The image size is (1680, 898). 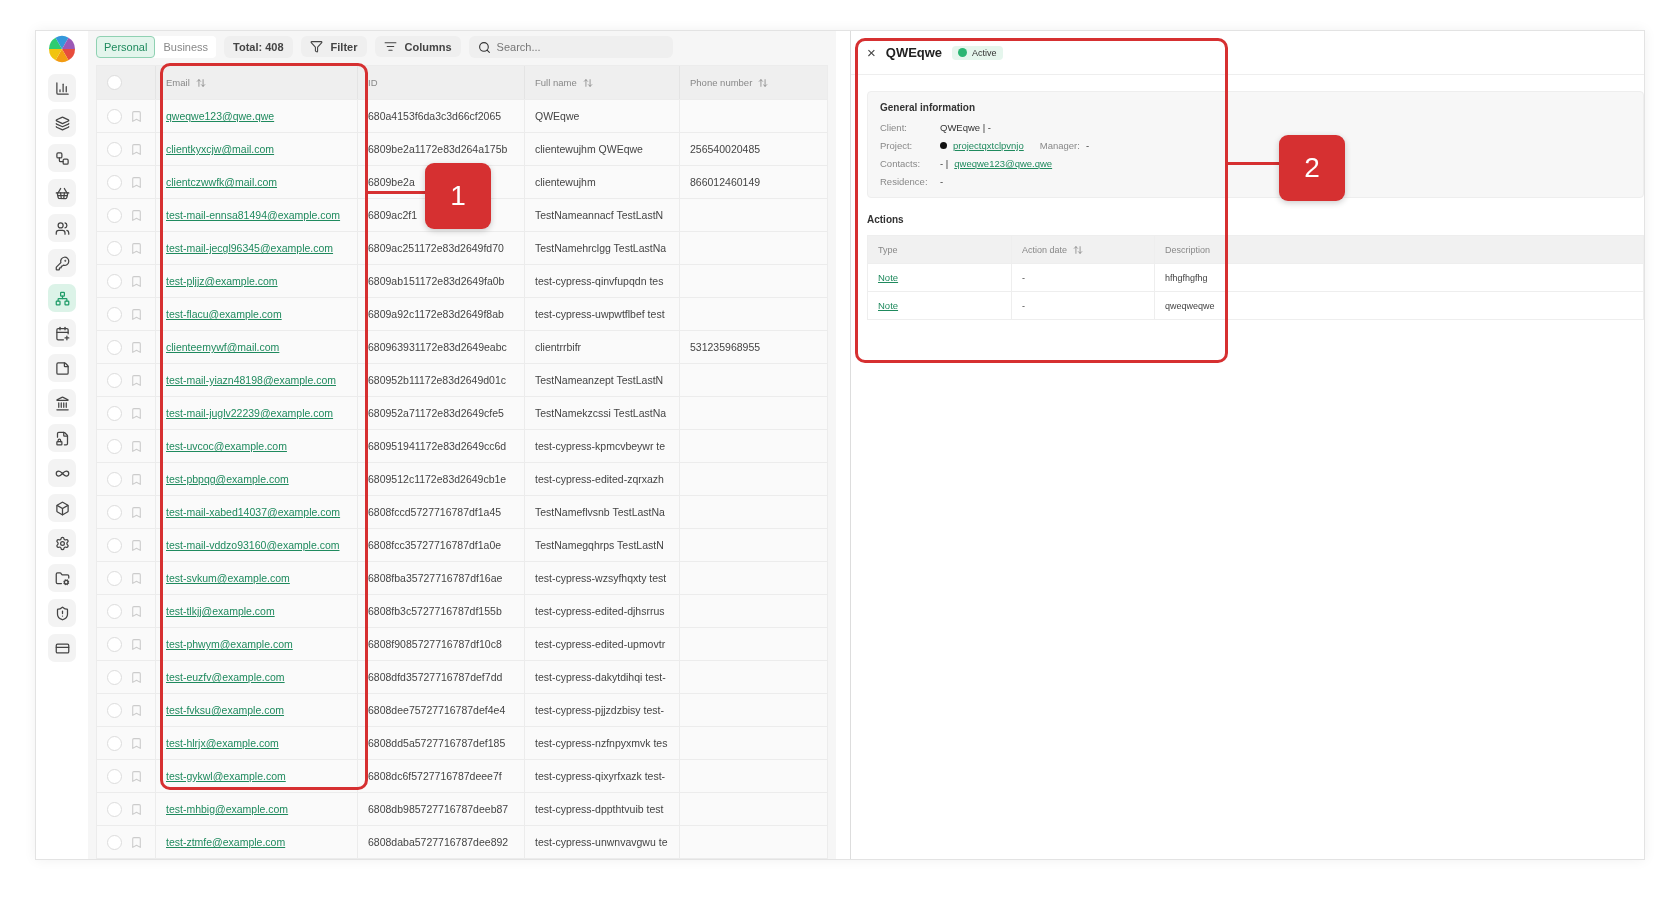 I want to click on email-link: test-svkum@example.com, so click(x=228, y=578).